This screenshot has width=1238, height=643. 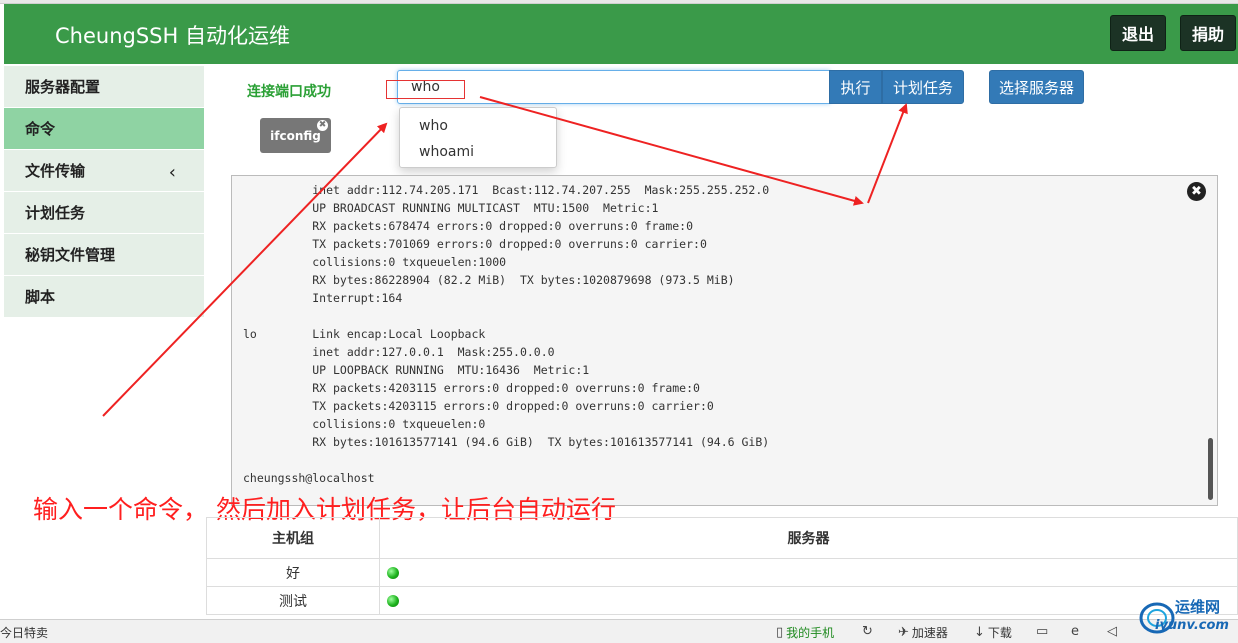 I want to click on server-group-table: 主机组 服务器 好 测试, so click(x=722, y=566).